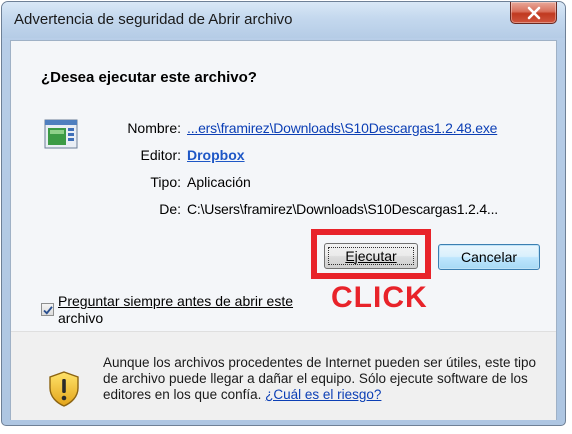 This screenshot has height=434, width=572. Describe the element at coordinates (216, 155) in the screenshot. I see `publisher-link: Dropbox` at that location.